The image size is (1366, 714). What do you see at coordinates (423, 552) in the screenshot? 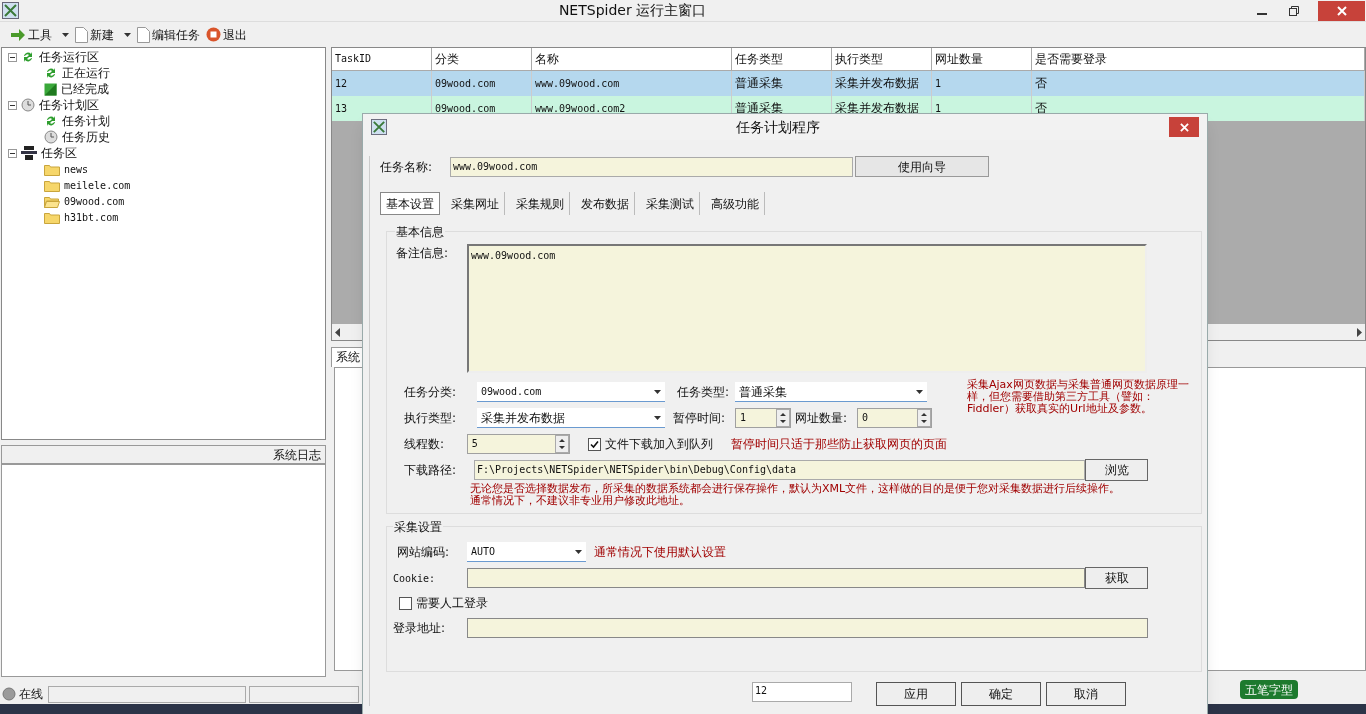
I see `field-label: 网站编码:` at bounding box center [423, 552].